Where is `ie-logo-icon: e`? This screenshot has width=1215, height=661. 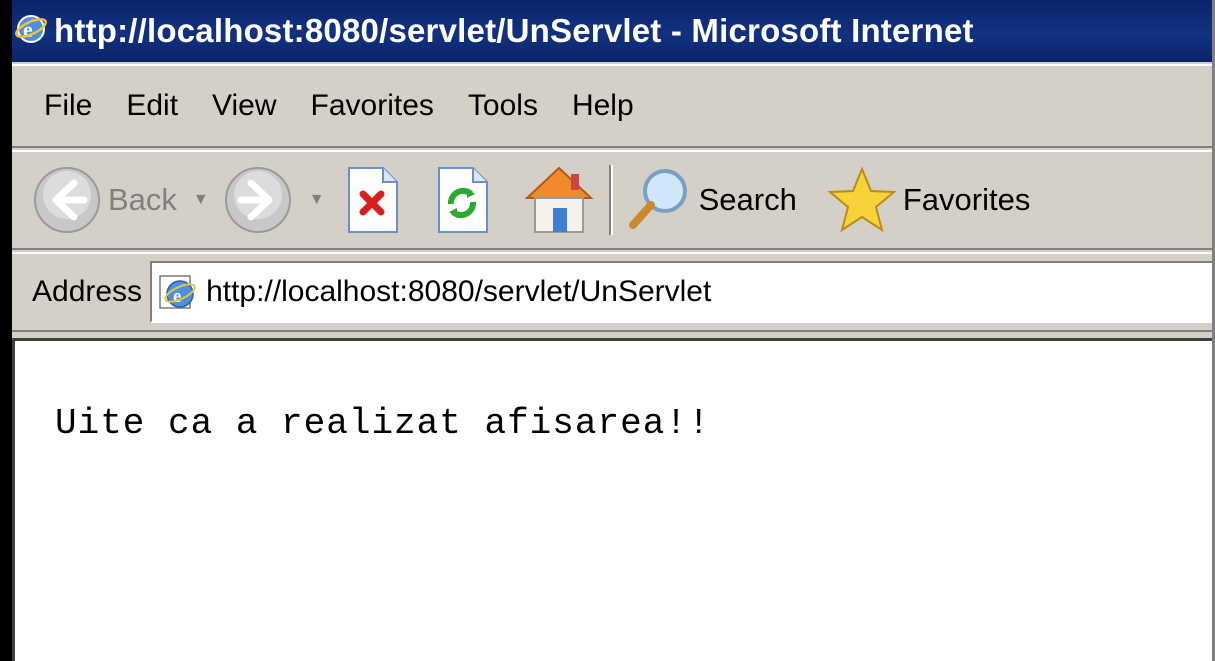
ie-logo-icon: e is located at coordinates (31, 31).